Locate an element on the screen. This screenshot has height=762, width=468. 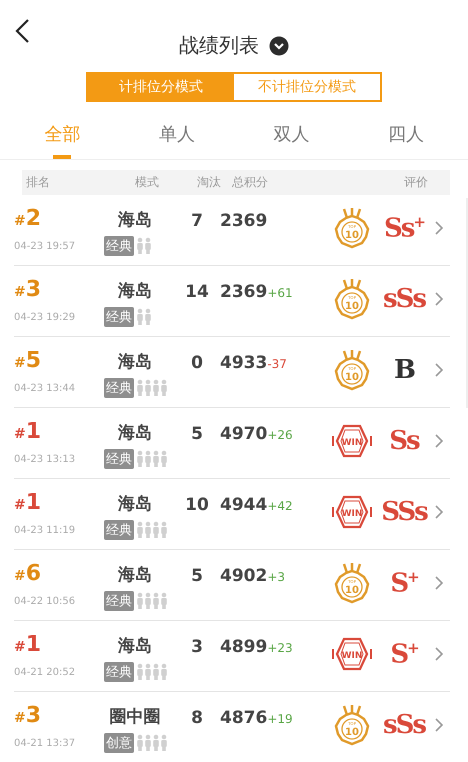
match-time: 04-22 10:56 is located at coordinates (45, 601).